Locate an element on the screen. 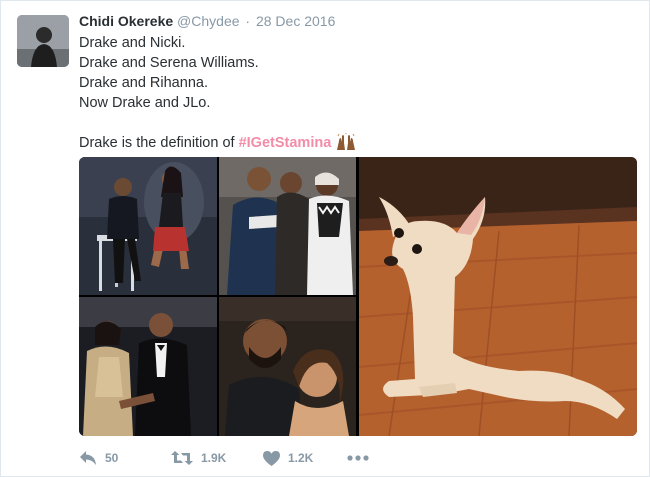  reply-icon is located at coordinates (88, 458).